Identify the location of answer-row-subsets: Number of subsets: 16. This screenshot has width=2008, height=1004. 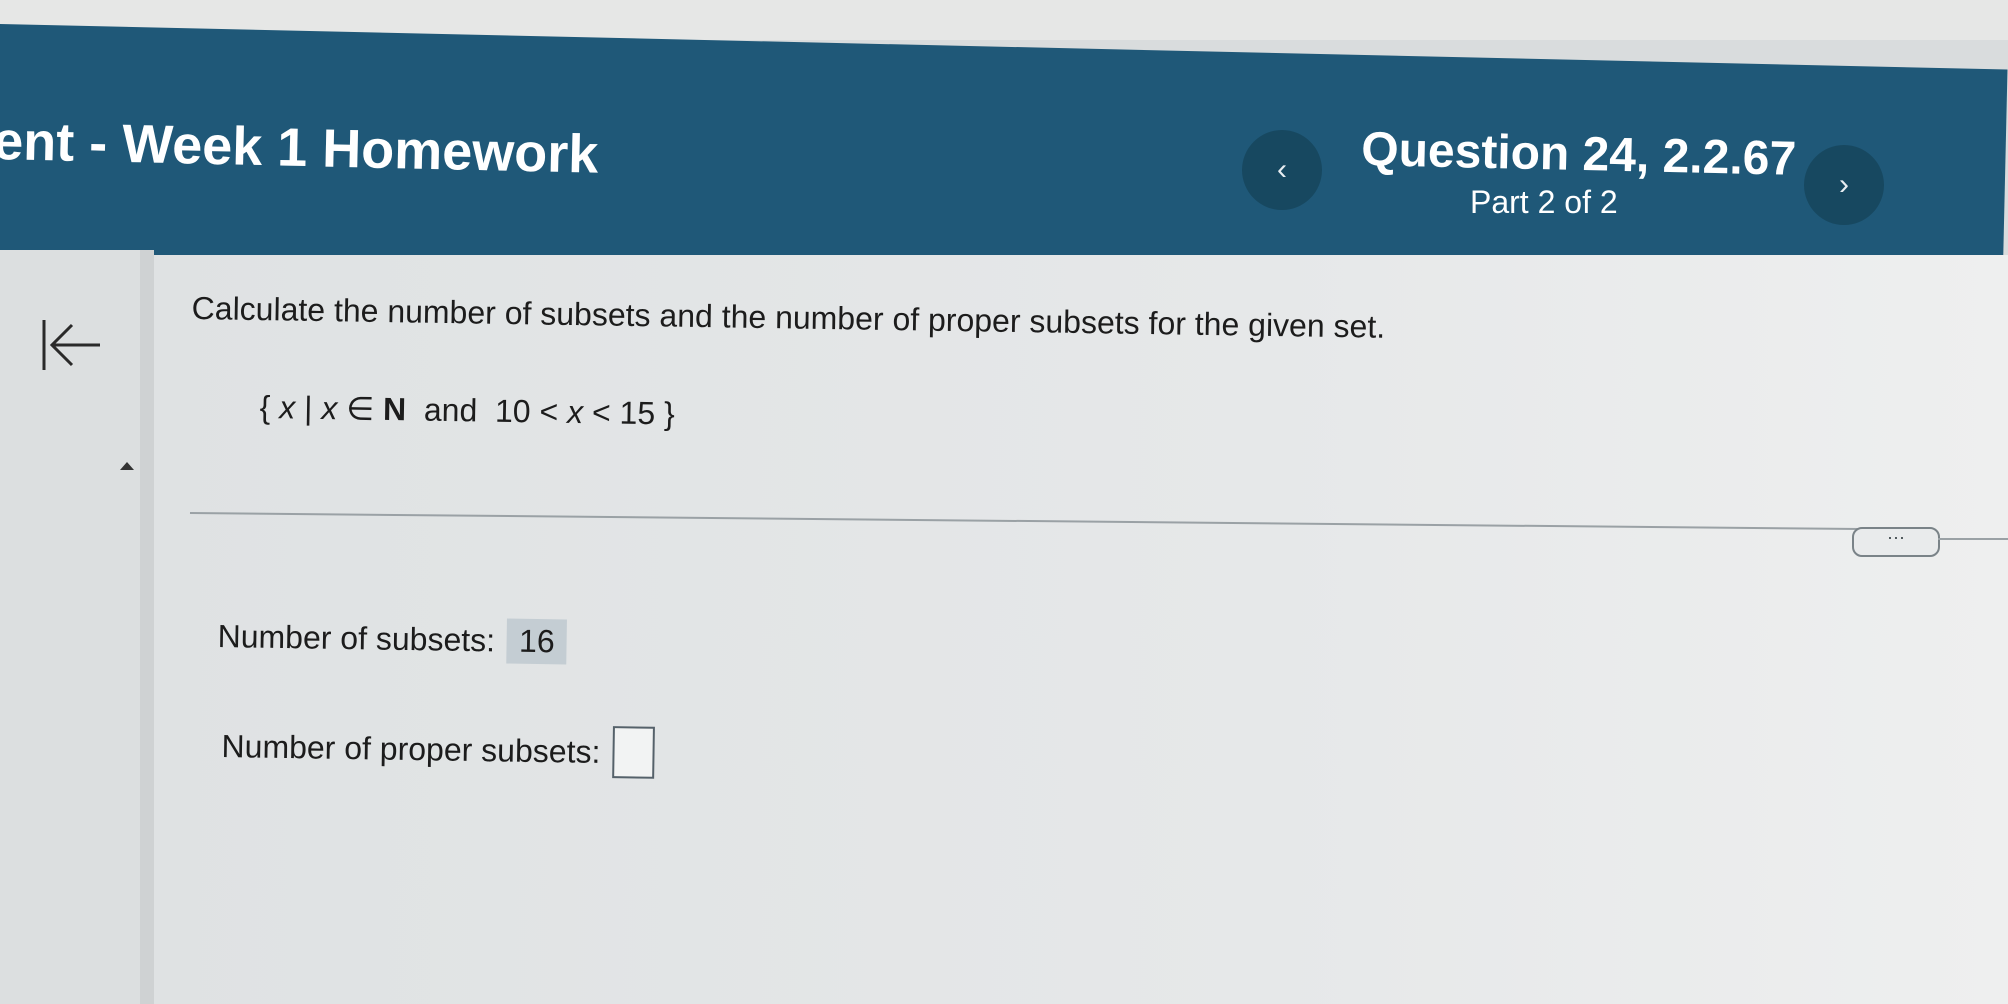
(392, 639).